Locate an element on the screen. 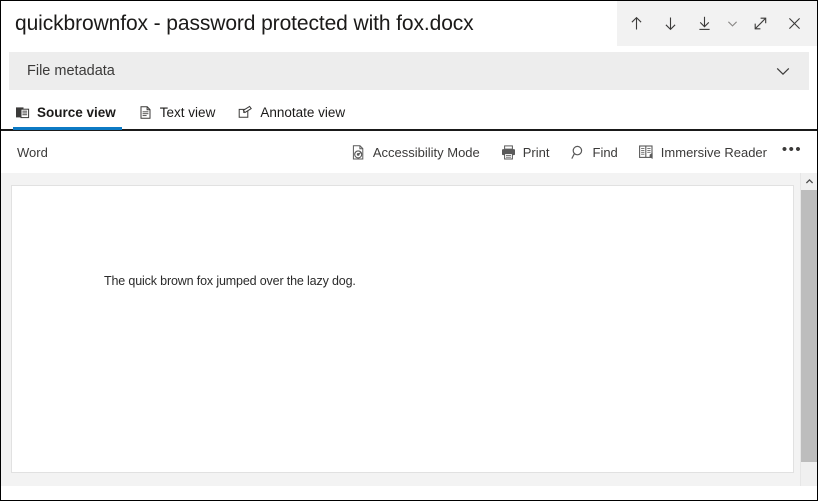 Image resolution: width=818 pixels, height=501 pixels. next-item-button is located at coordinates (670, 23).